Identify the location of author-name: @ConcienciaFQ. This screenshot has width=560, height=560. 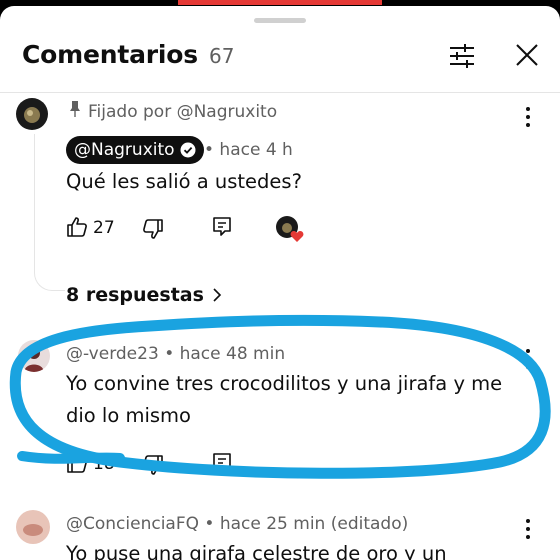
(132, 524).